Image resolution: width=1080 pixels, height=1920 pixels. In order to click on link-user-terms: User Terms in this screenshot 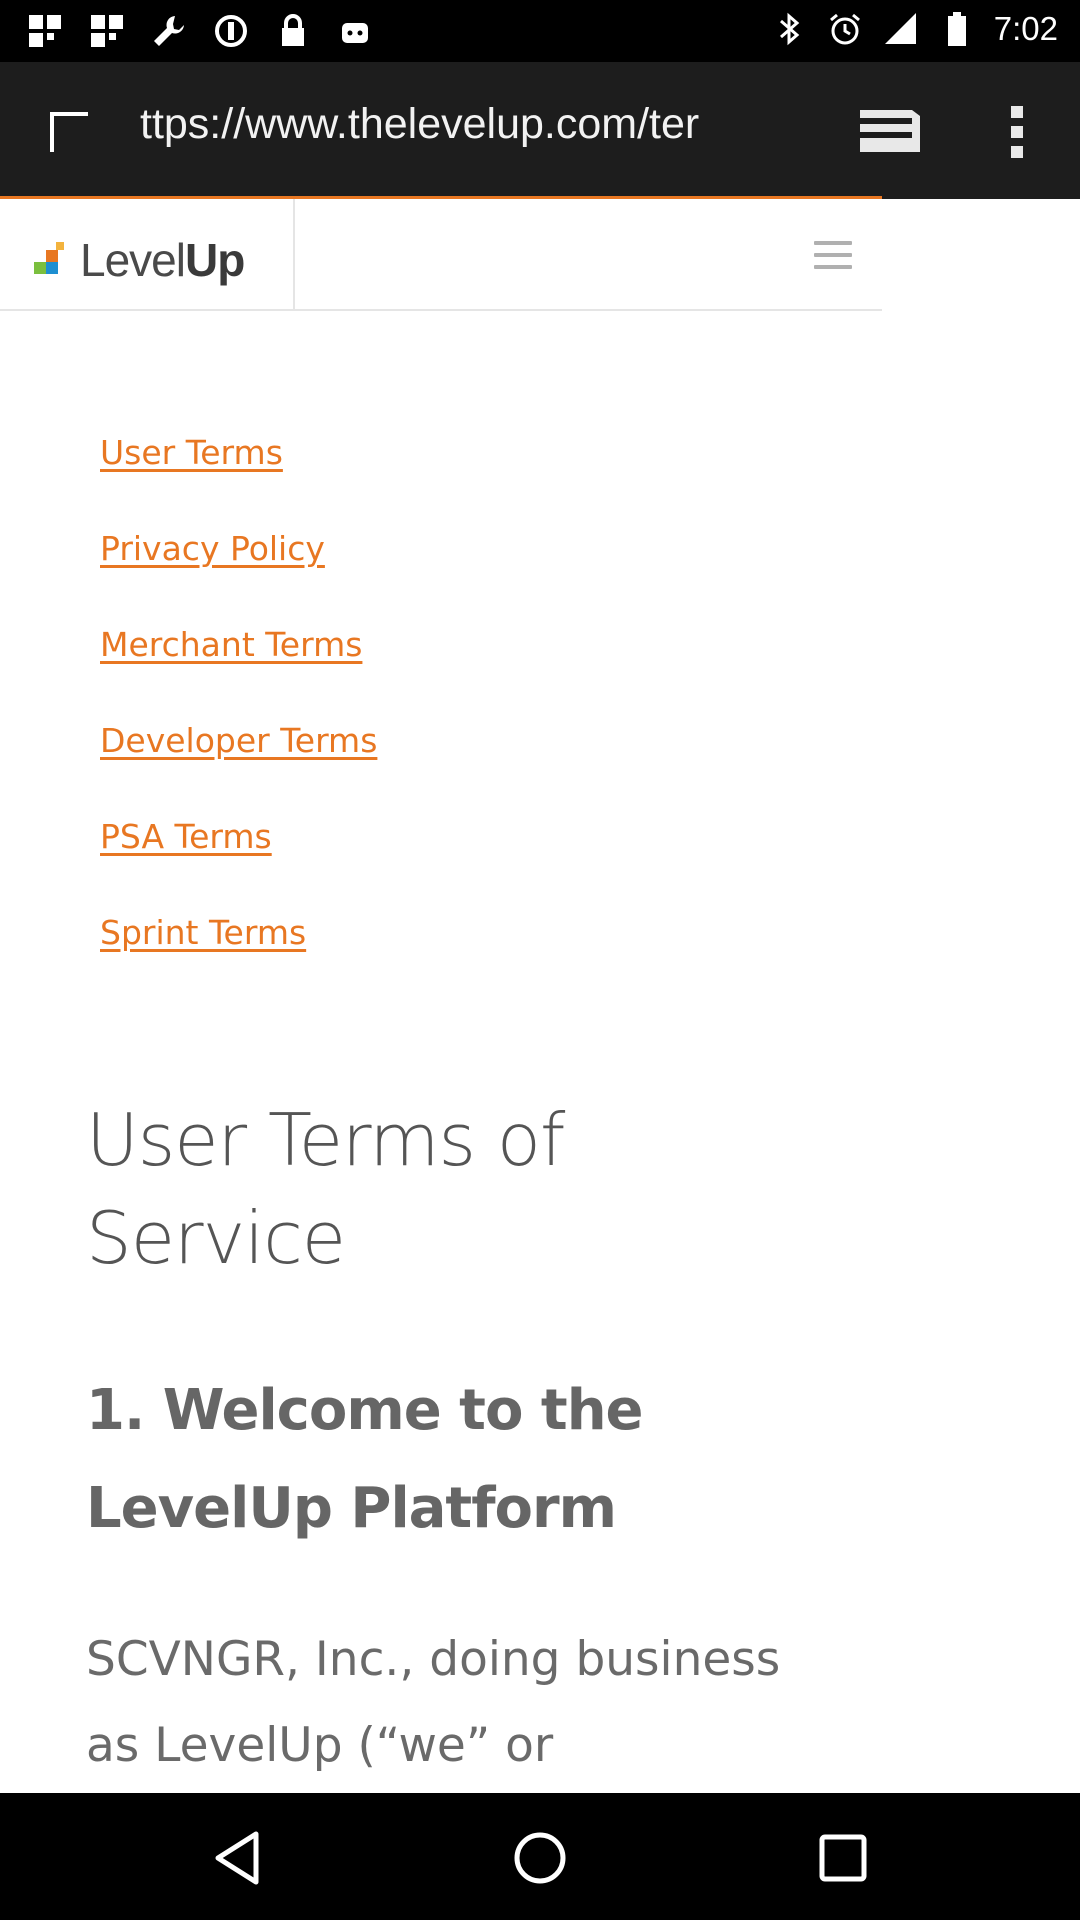, I will do `click(238, 479)`.